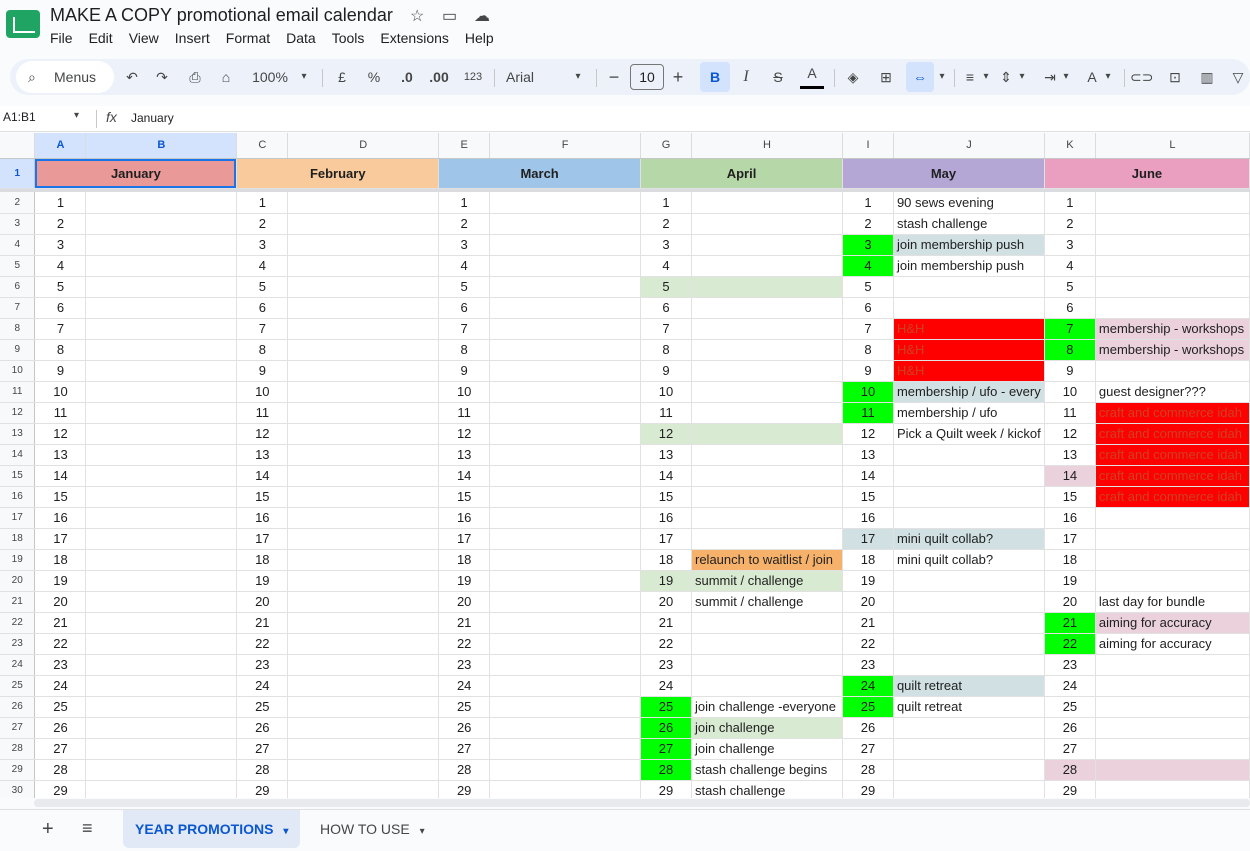  Describe the element at coordinates (304, 77) in the screenshot. I see `zoom-chevron-icon: ▾` at that location.